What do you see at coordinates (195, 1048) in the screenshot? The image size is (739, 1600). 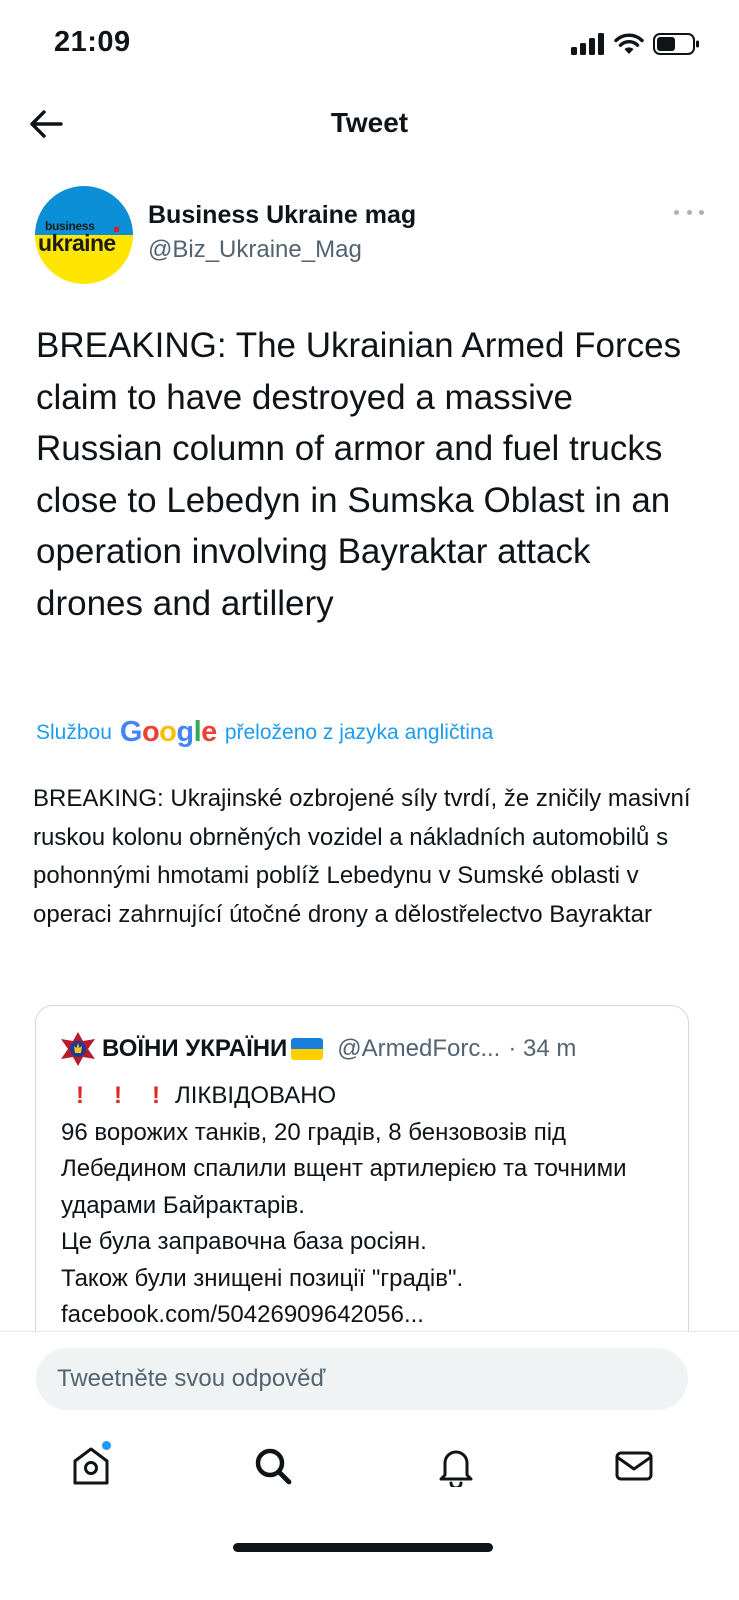 I see `quoted-author-name: ВОЇНИ УКРАЇНИ` at bounding box center [195, 1048].